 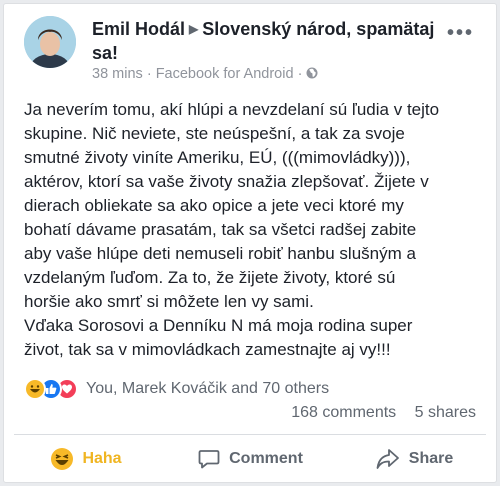 What do you see at coordinates (194, 29) in the screenshot?
I see `arrow-right-icon: ▶` at bounding box center [194, 29].